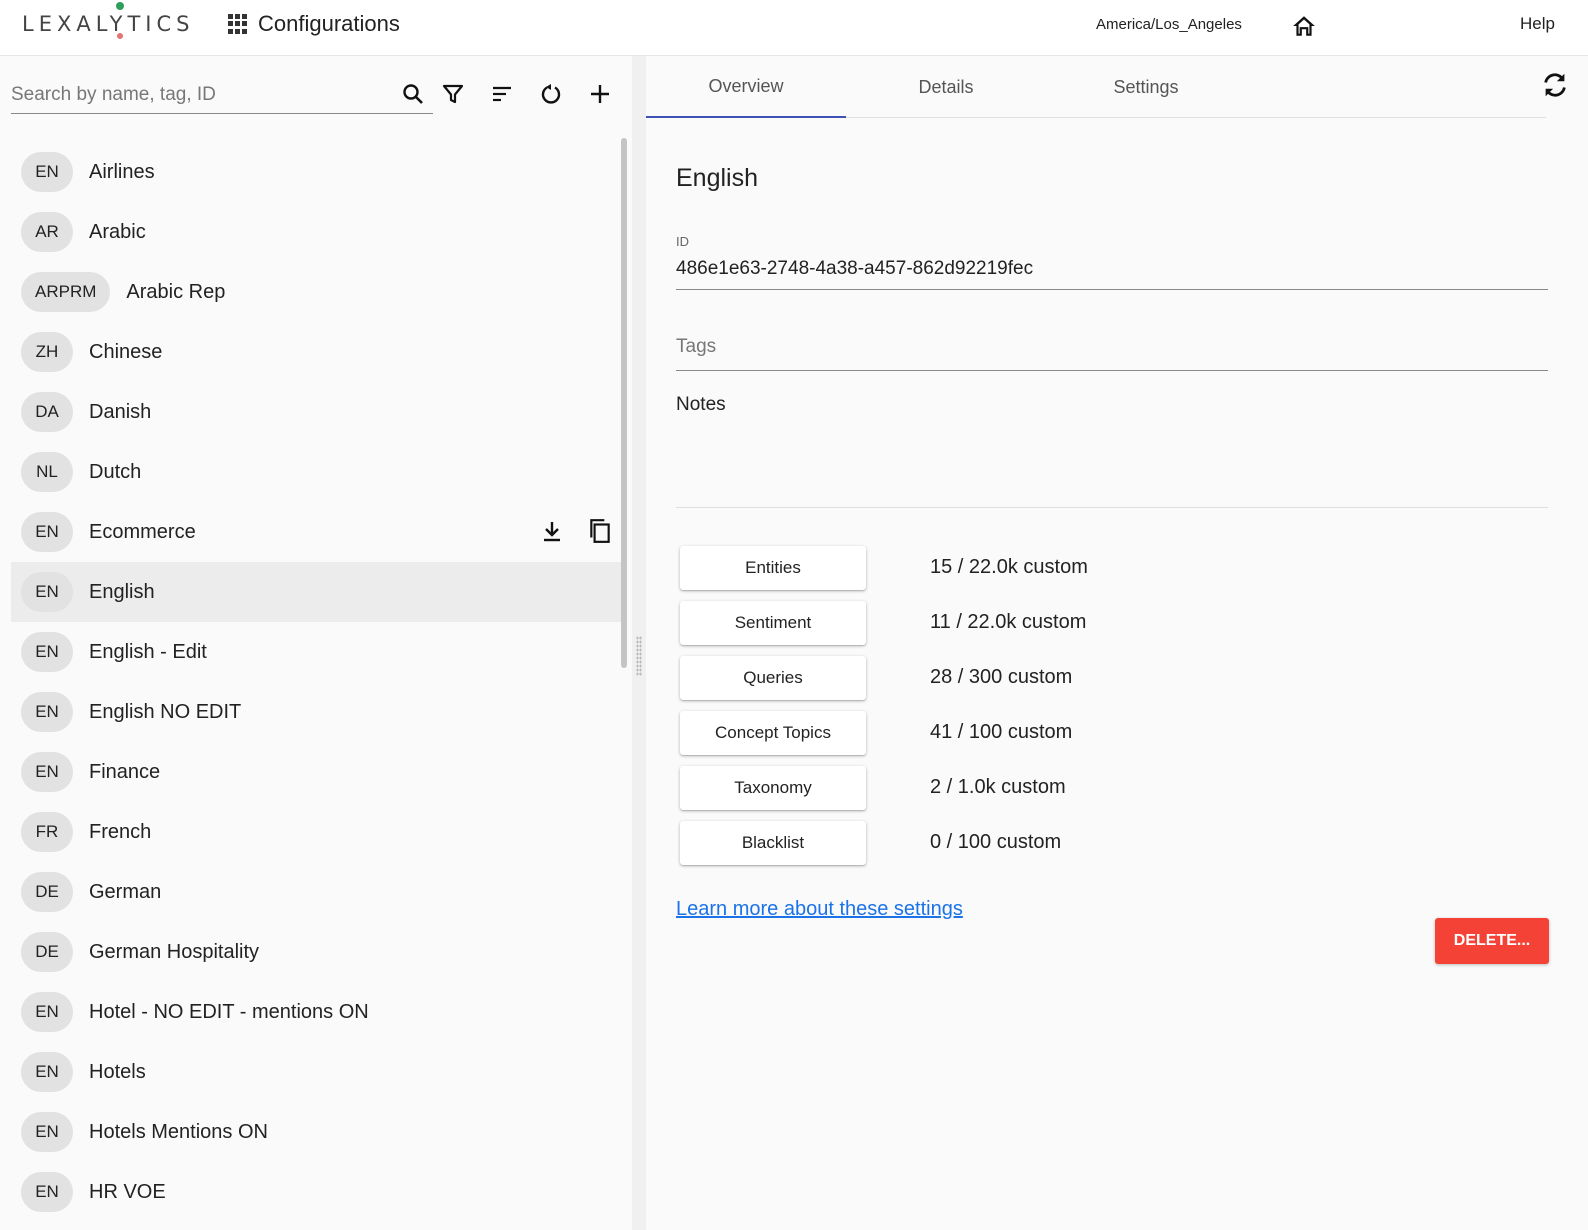  Describe the element at coordinates (1112, 451) in the screenshot. I see `notes-field: Notes` at that location.